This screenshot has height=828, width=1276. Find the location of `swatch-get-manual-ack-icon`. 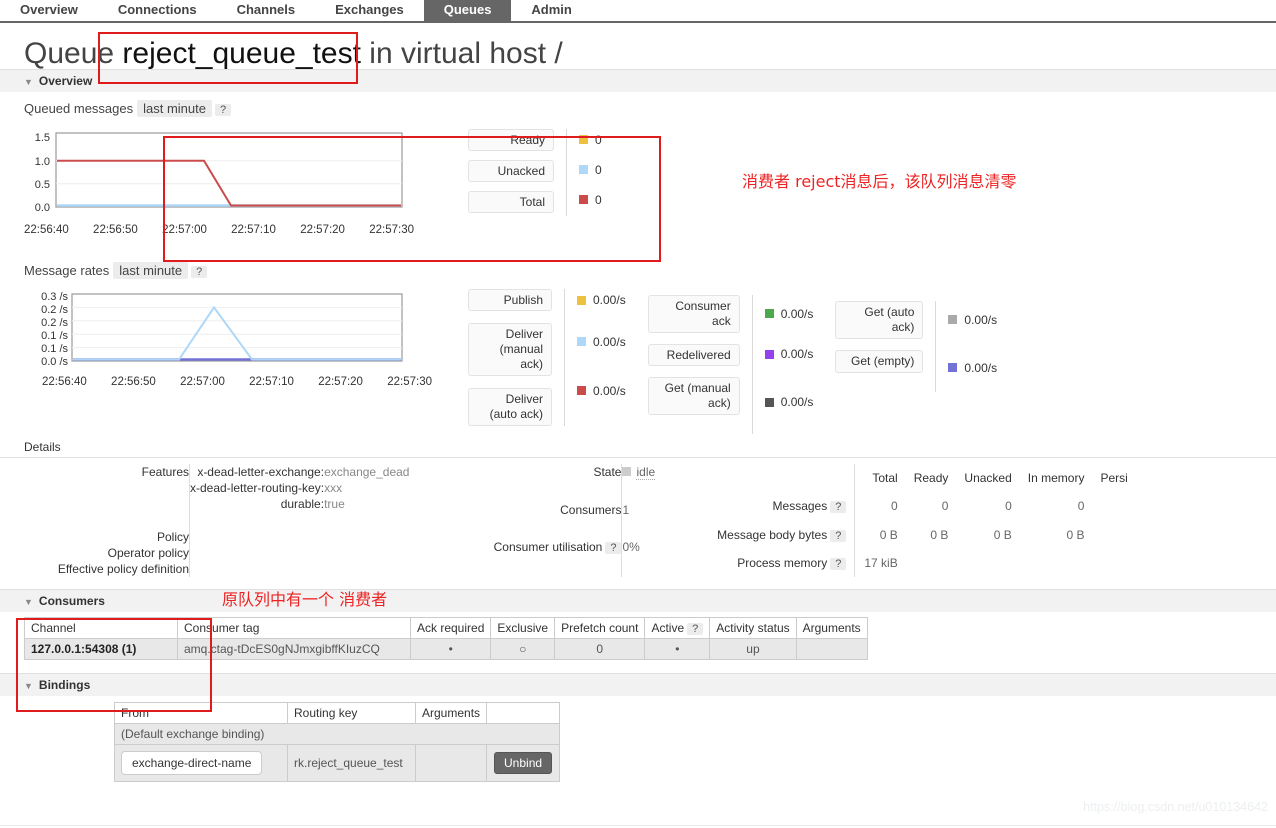

swatch-get-manual-ack-icon is located at coordinates (769, 402).